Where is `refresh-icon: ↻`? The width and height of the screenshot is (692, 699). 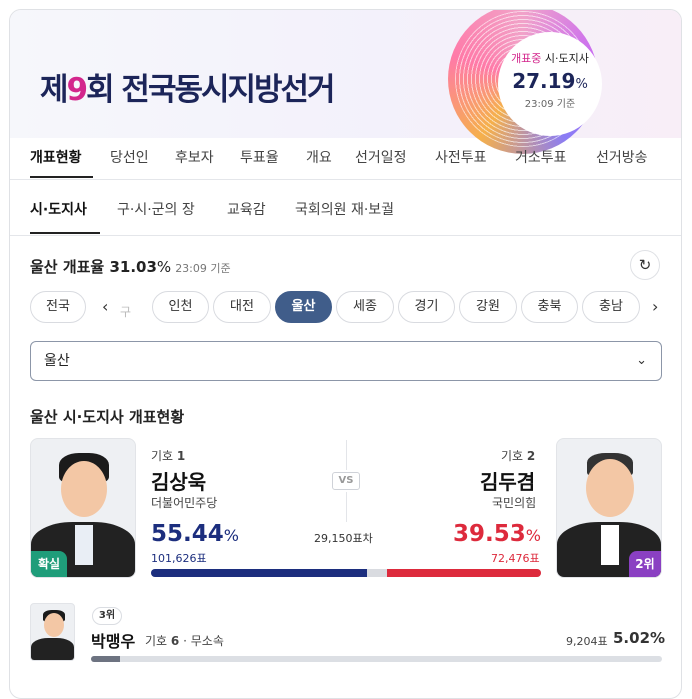 refresh-icon: ↻ is located at coordinates (645, 265).